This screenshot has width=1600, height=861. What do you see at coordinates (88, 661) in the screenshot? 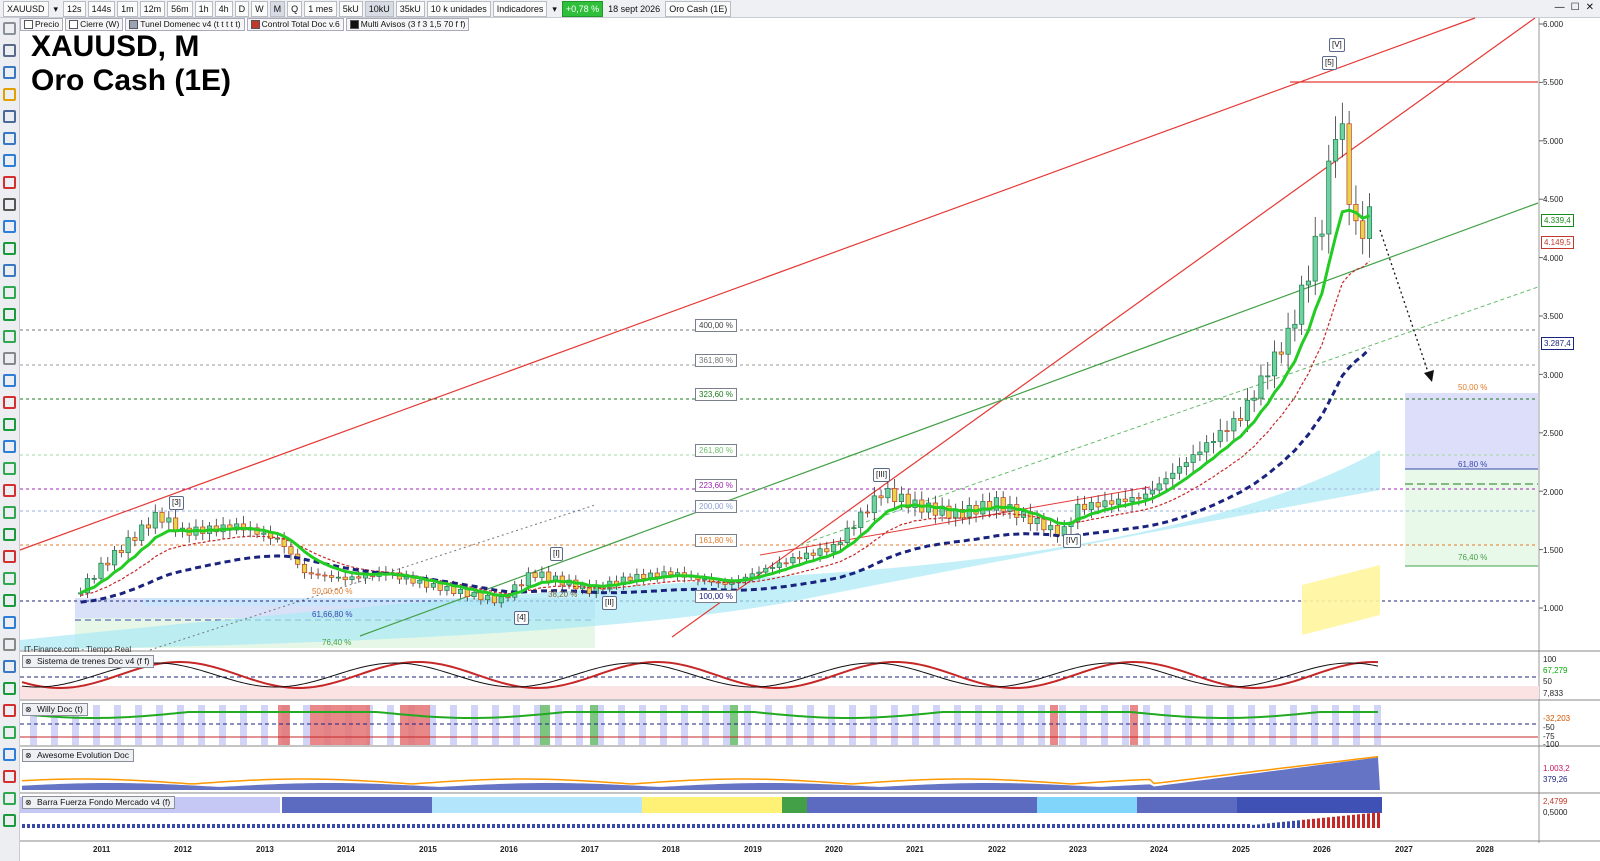
I see `pane-label-trenes: ⊗ Sistema de trenes Doc v4 (f f)` at bounding box center [88, 661].